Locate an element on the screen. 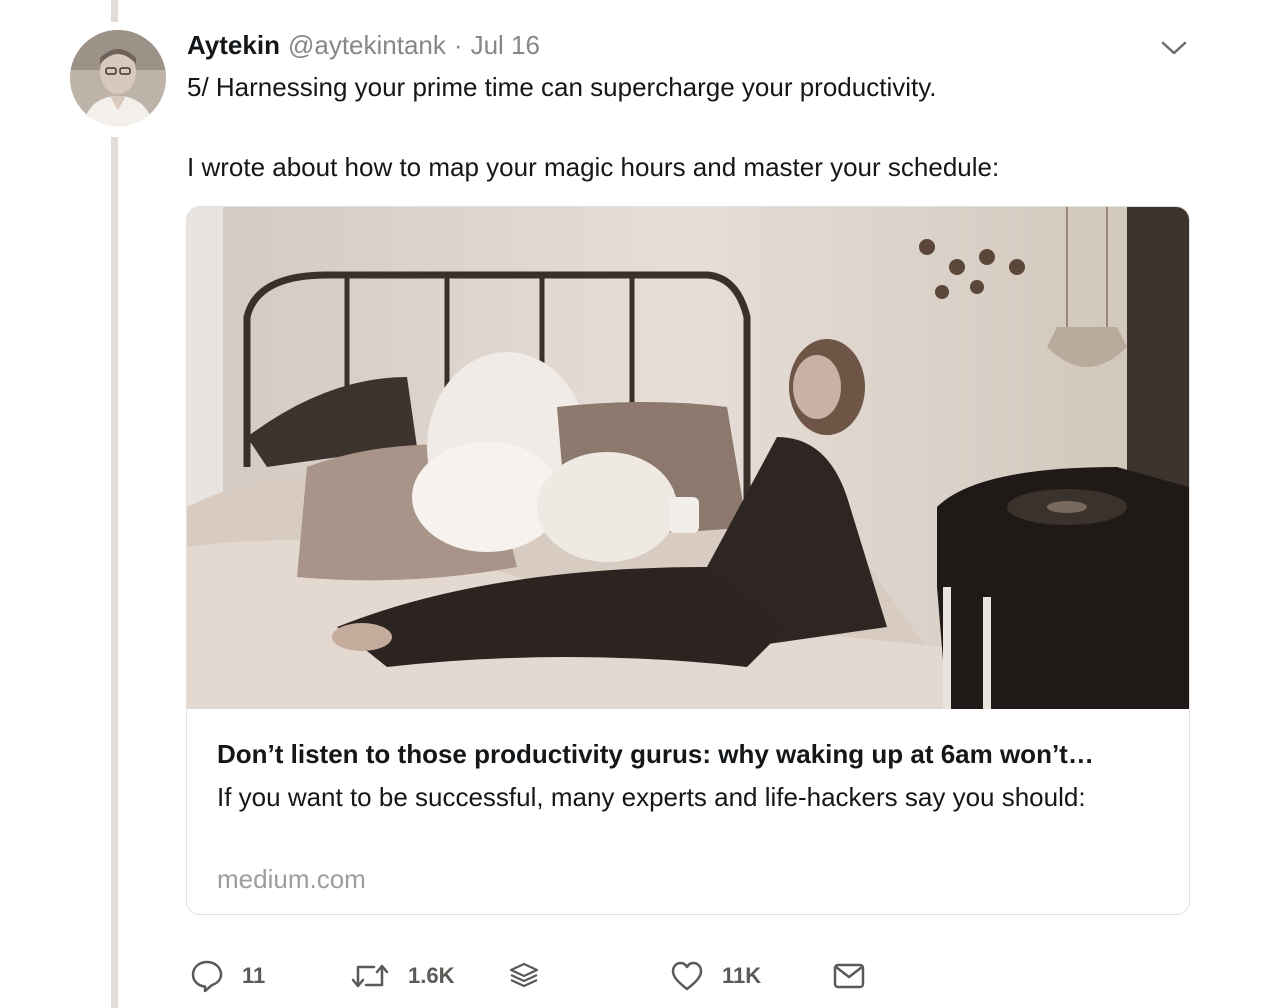 The height and width of the screenshot is (1008, 1264). message-button is located at coordinates (849, 976).